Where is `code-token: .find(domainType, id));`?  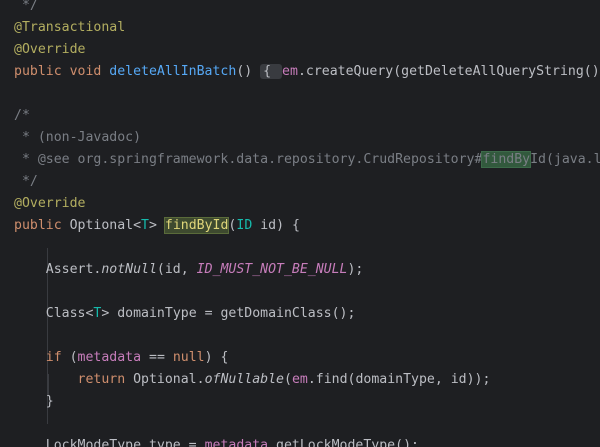
code-token: .find(domainType, id)); is located at coordinates (399, 379).